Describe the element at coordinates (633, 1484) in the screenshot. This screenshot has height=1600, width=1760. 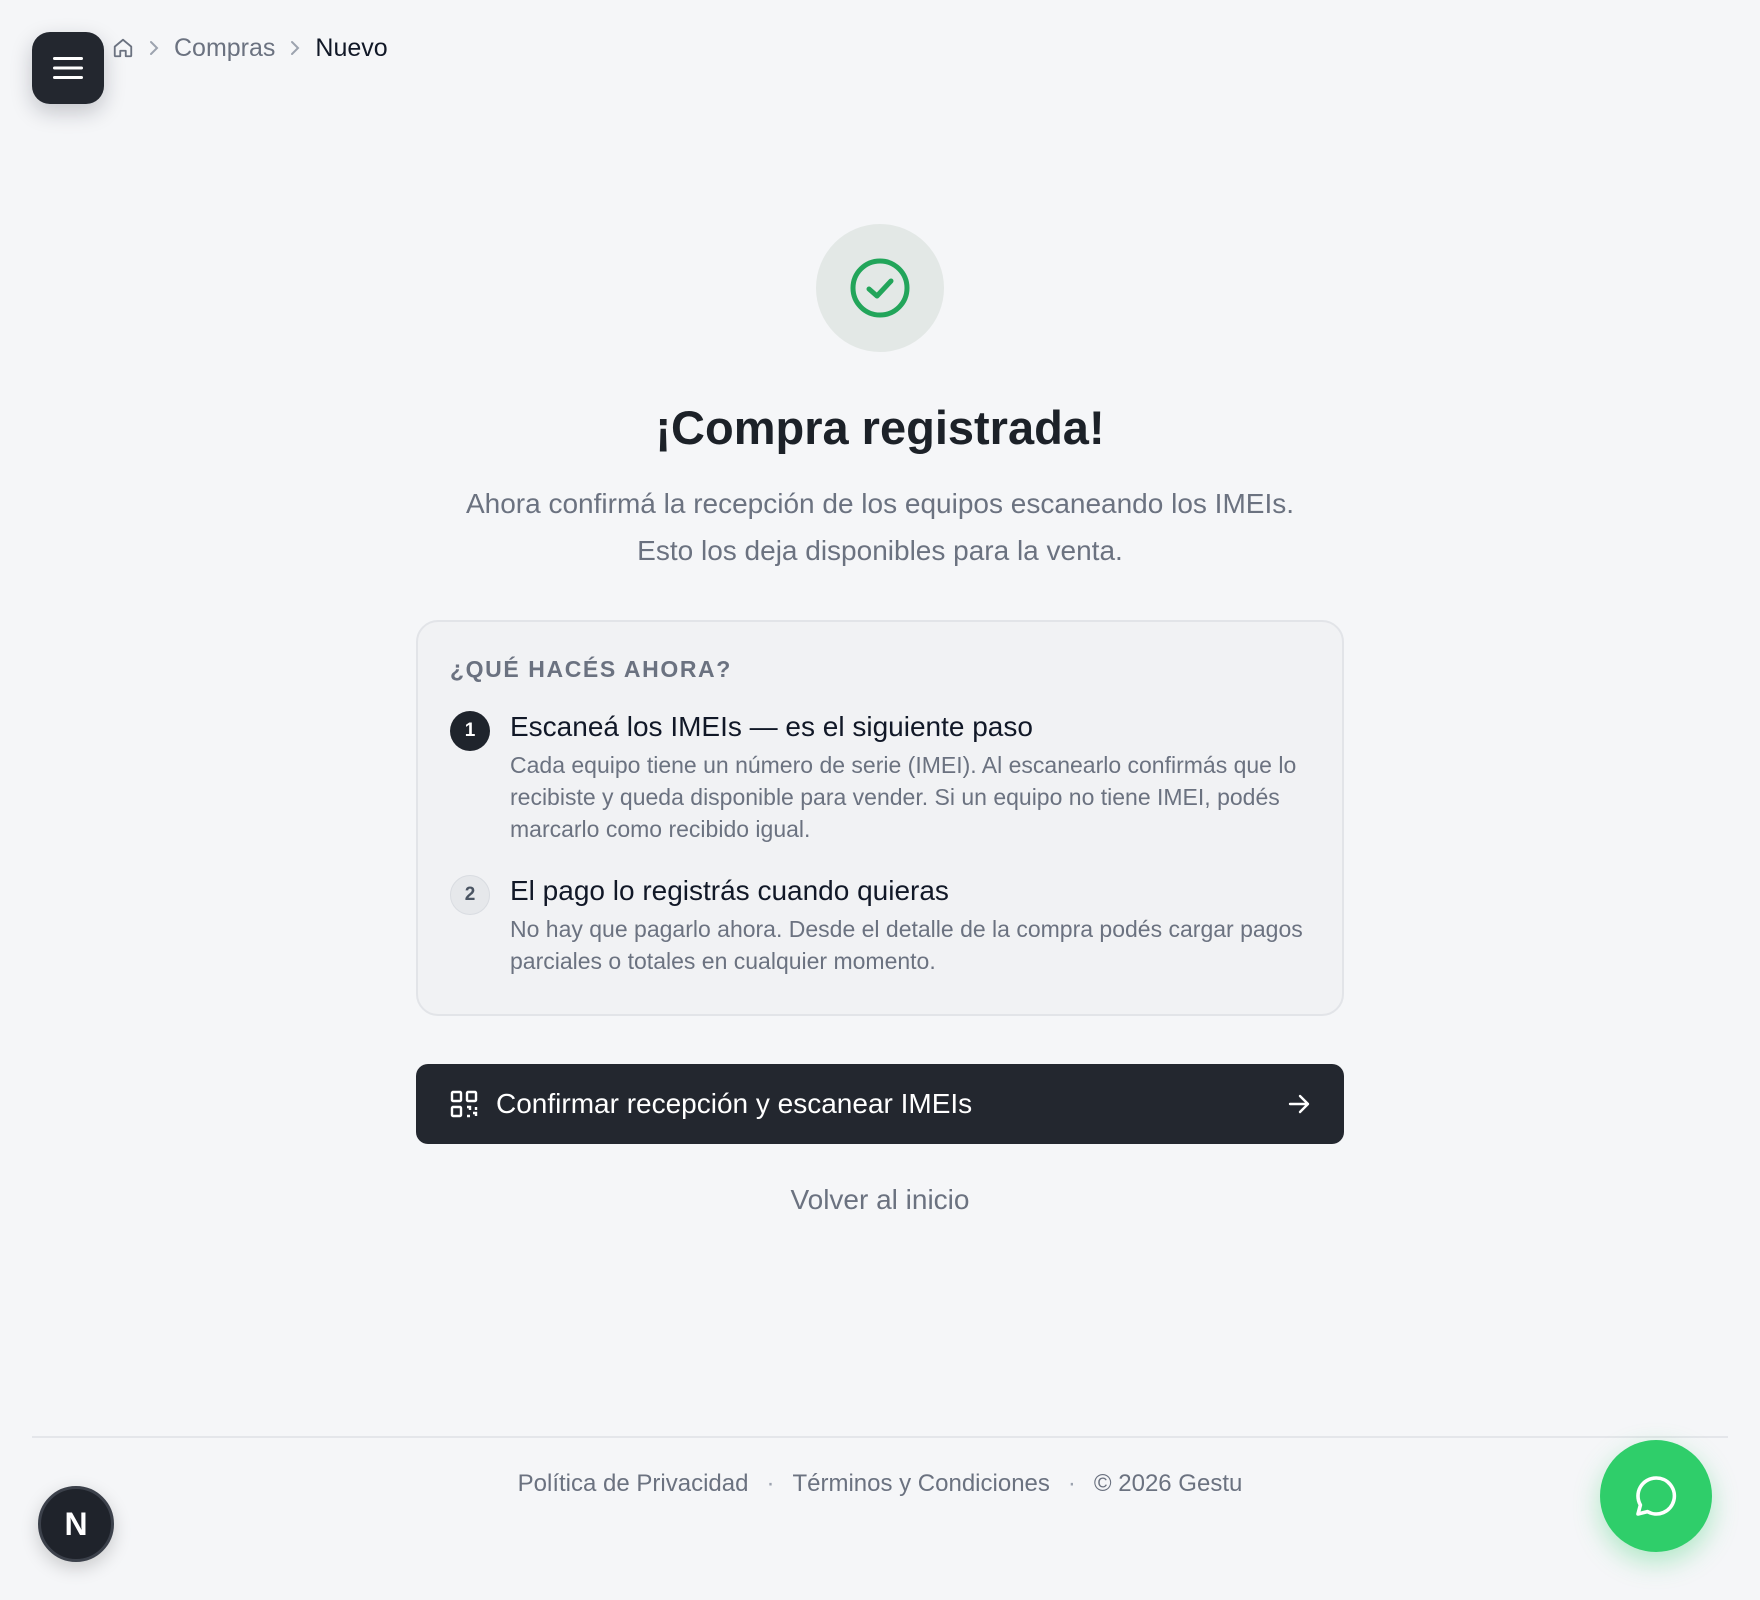
I see `privacy-link: Política de Privacidad` at that location.